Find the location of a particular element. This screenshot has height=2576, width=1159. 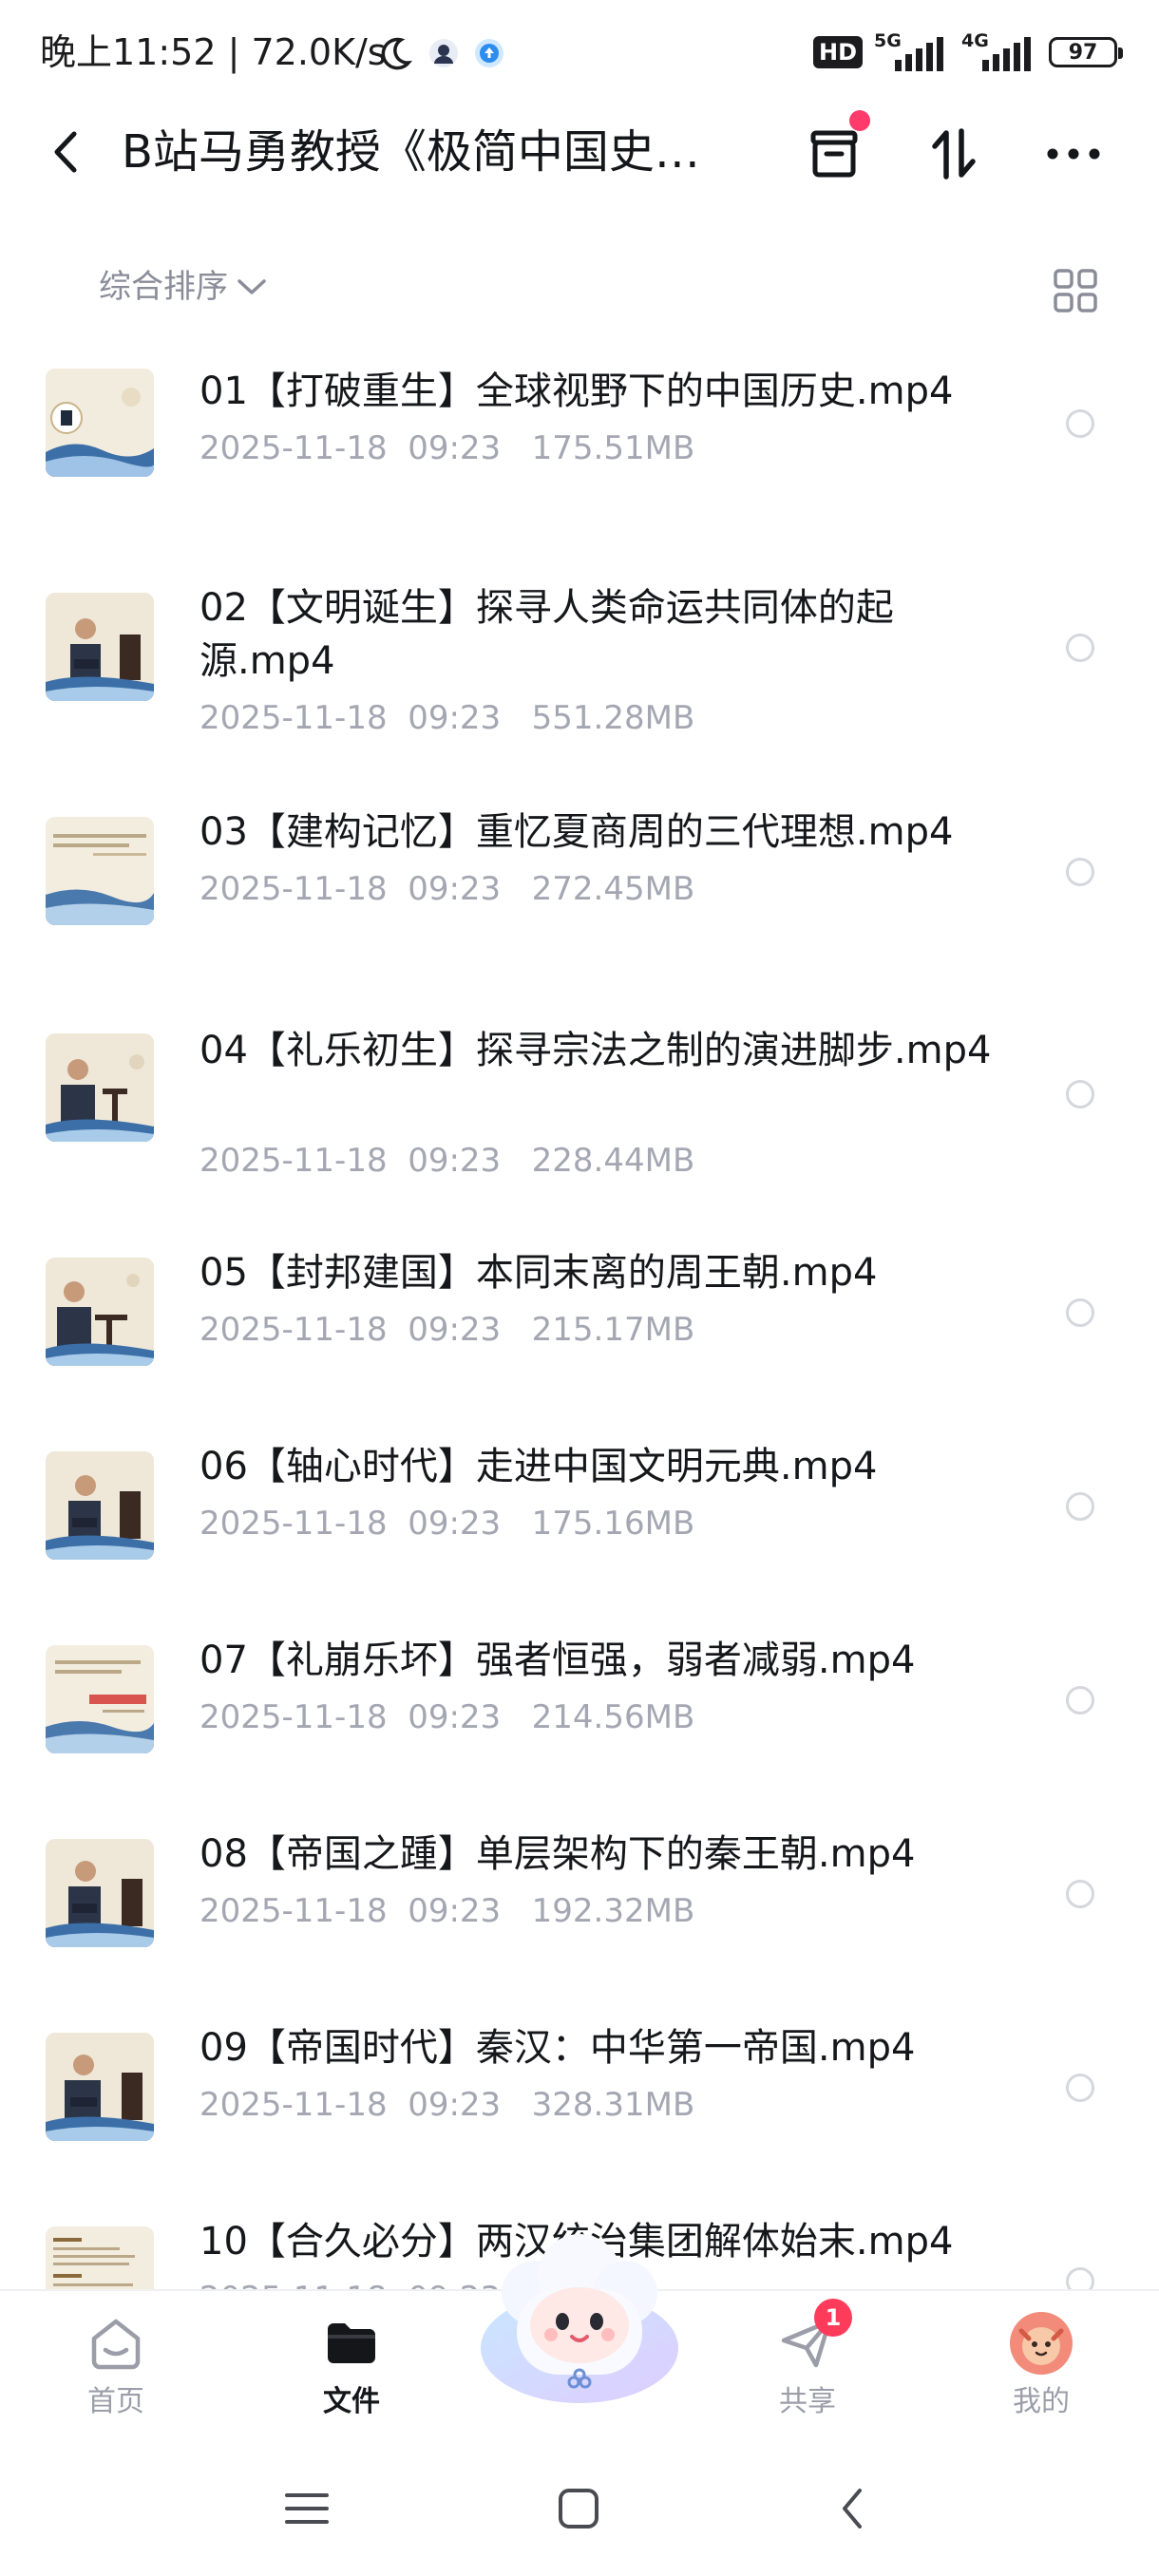

file-meta: 2025-11-18 09:23 214.56MB is located at coordinates (447, 1717).